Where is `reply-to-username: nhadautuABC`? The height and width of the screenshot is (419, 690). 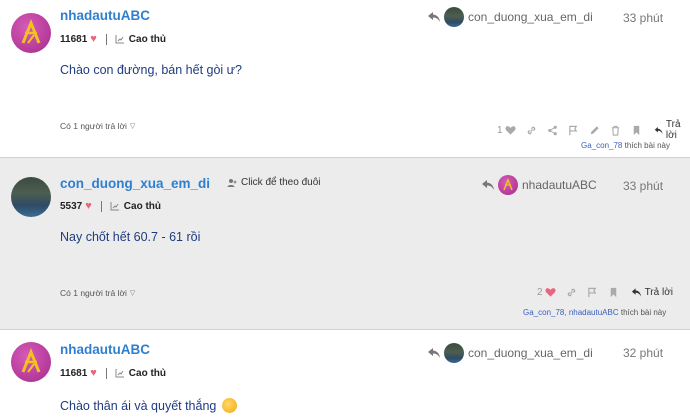
reply-to-username: nhadautuABC is located at coordinates (559, 185).